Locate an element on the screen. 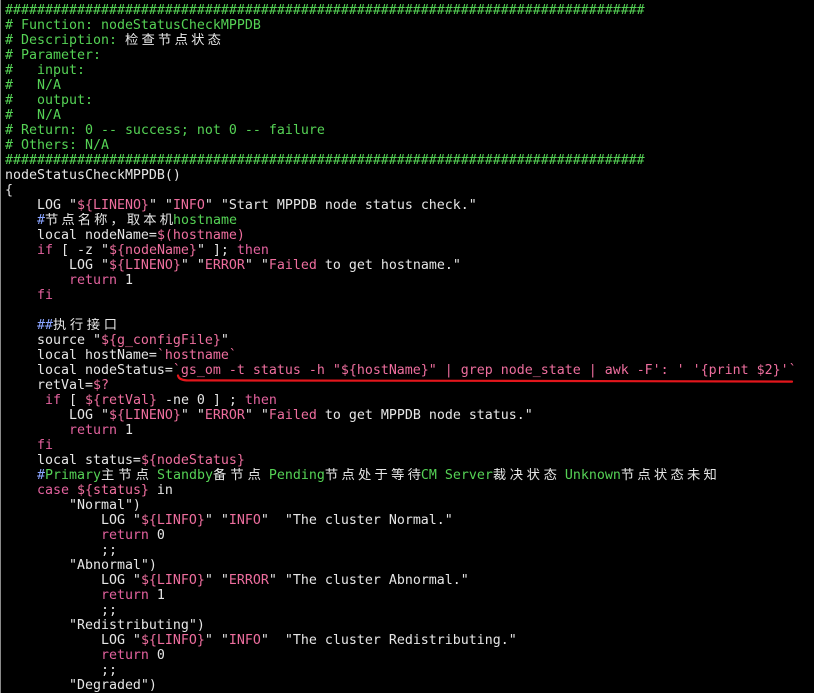 The image size is (814, 693). comment-text: Standby is located at coordinates (180, 475).